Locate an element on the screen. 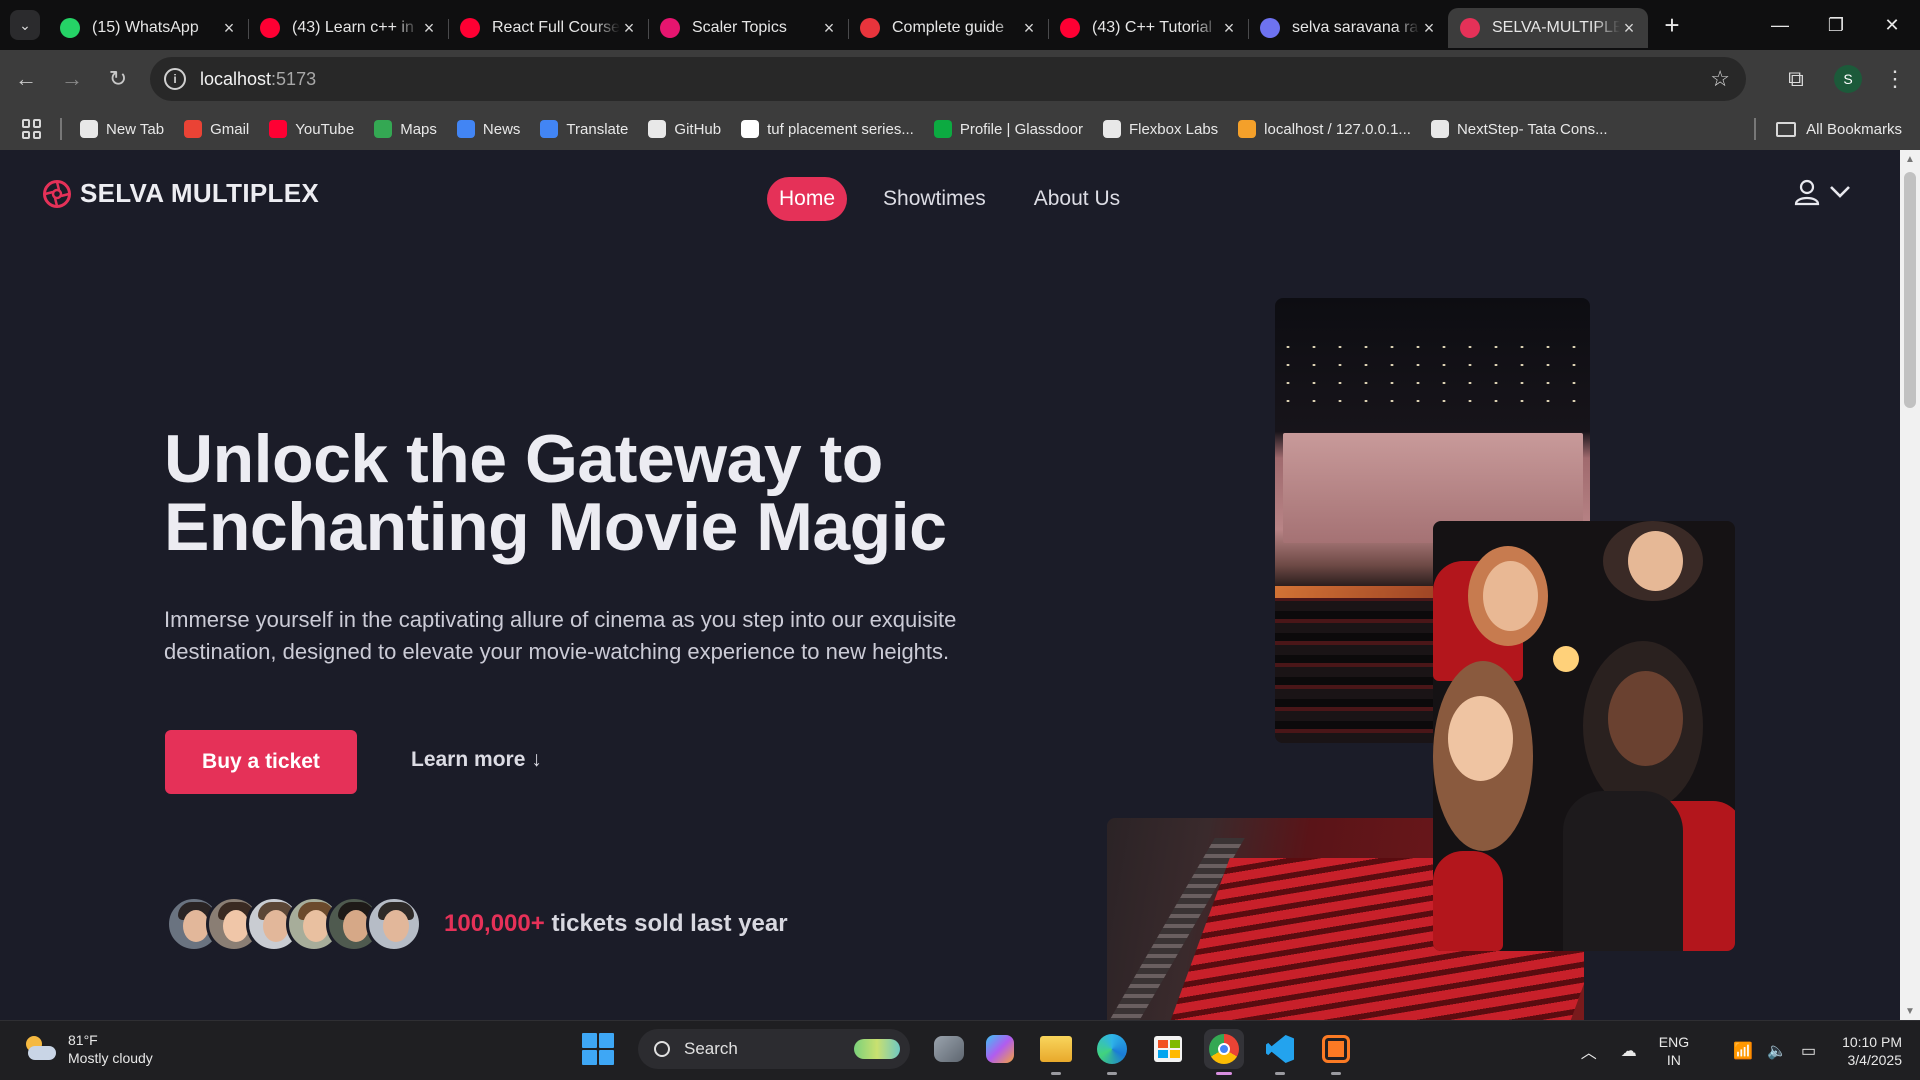 Image resolution: width=1920 pixels, height=1080 pixels. edge-icon is located at coordinates (1112, 1052).